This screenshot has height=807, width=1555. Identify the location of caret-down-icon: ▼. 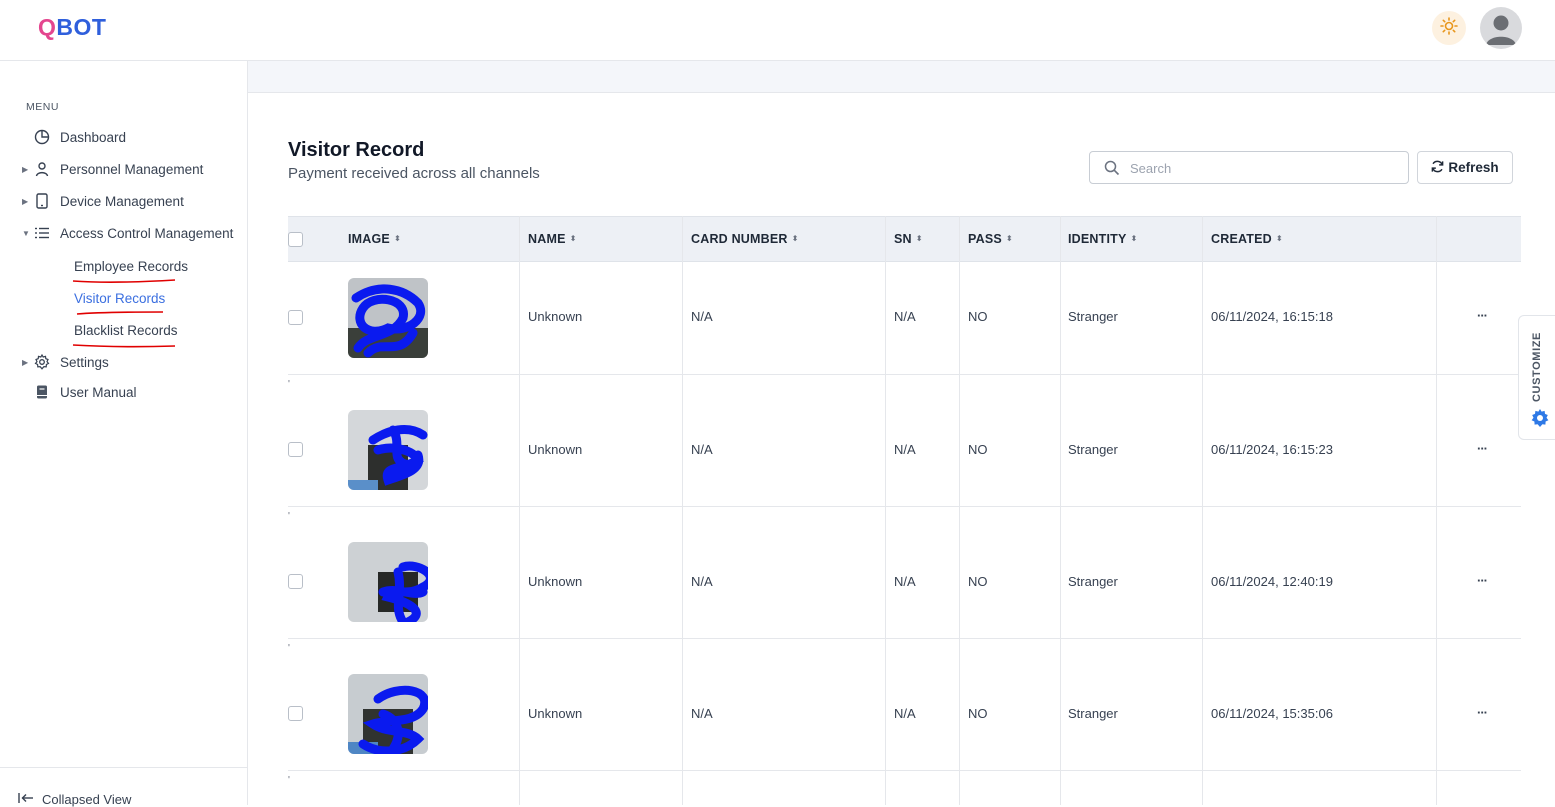
(26, 233).